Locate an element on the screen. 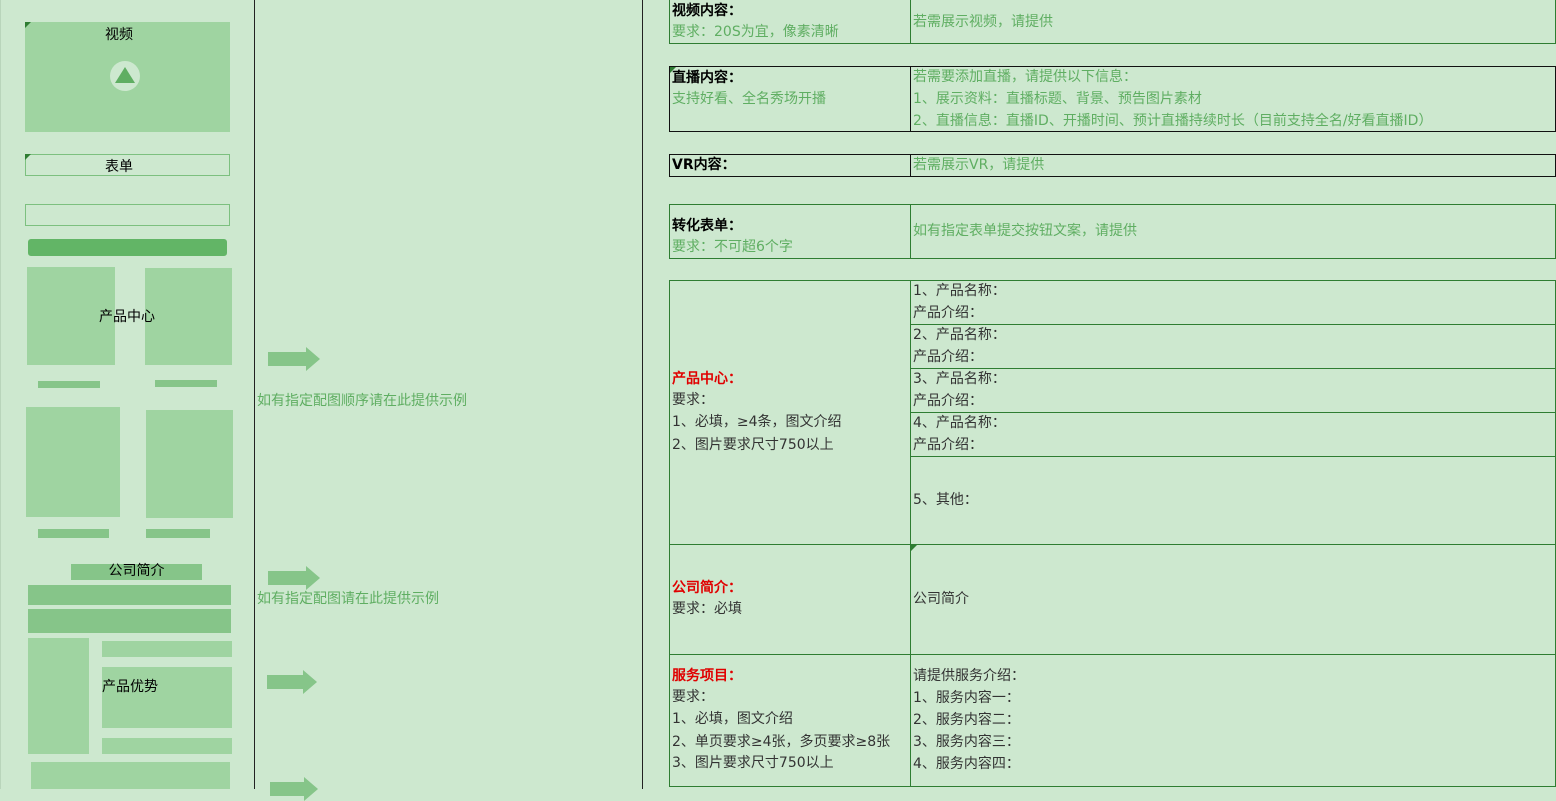  product-title: 产品中心： is located at coordinates (707, 379).